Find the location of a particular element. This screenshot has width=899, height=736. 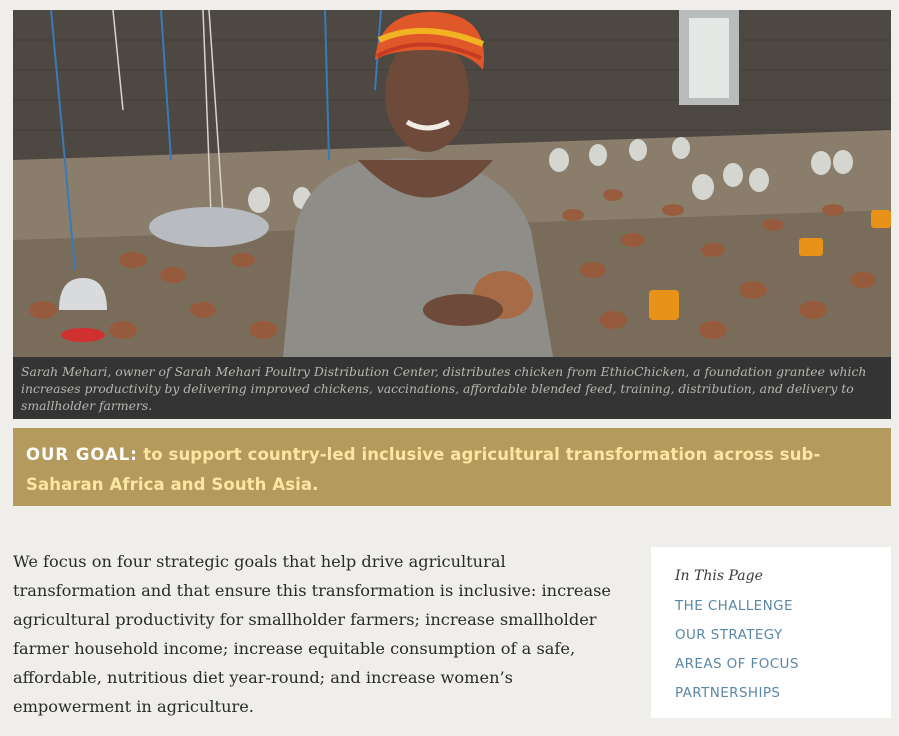

toc-link-the-challenge: THE CHALLENGE is located at coordinates (771, 607).